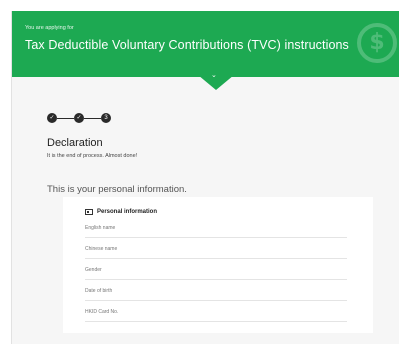 The height and width of the screenshot is (344, 399). I want to click on step-3-mark: 3, so click(106, 118).